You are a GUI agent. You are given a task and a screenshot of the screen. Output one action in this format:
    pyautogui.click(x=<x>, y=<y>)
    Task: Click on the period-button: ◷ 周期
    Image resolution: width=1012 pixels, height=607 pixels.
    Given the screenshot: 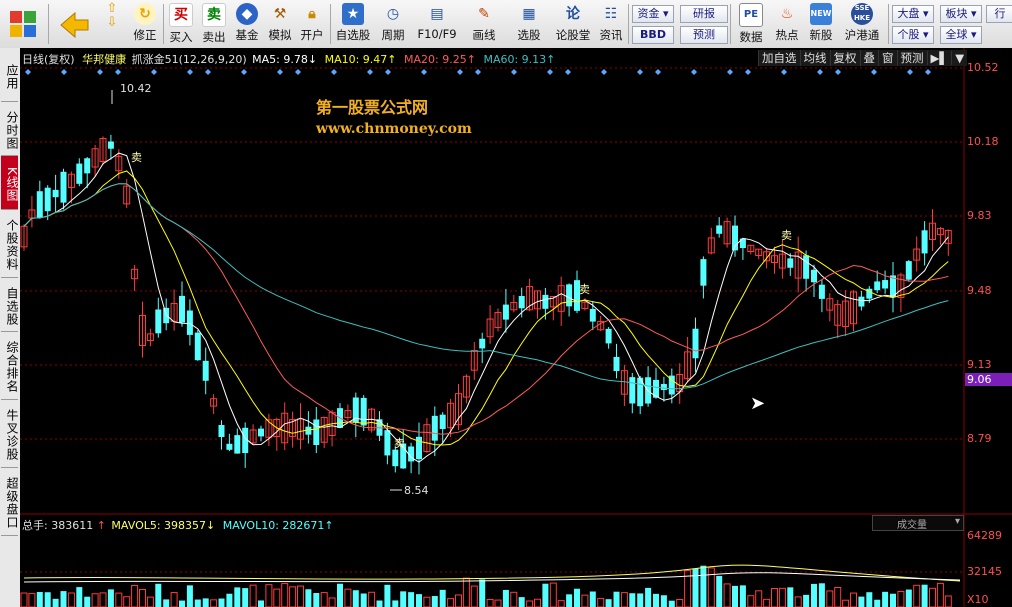 What is the action you would take?
    pyautogui.click(x=393, y=24)
    